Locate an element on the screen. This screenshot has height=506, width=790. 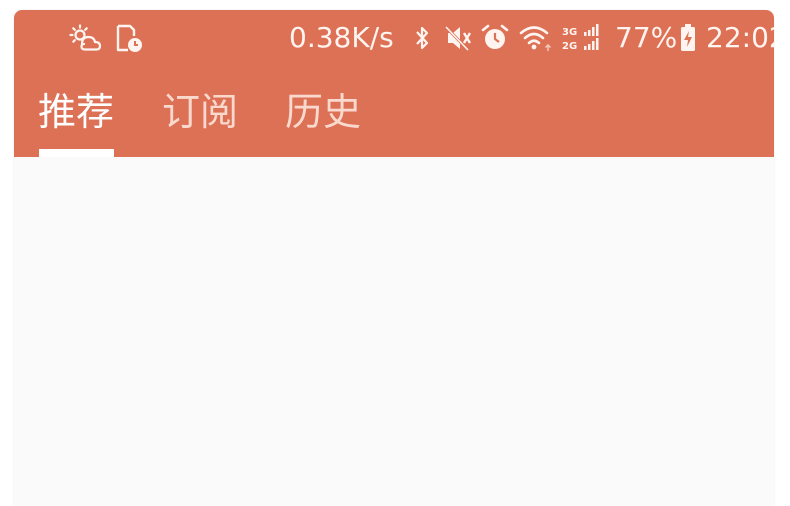
wifi-icon is located at coordinates (536, 38).